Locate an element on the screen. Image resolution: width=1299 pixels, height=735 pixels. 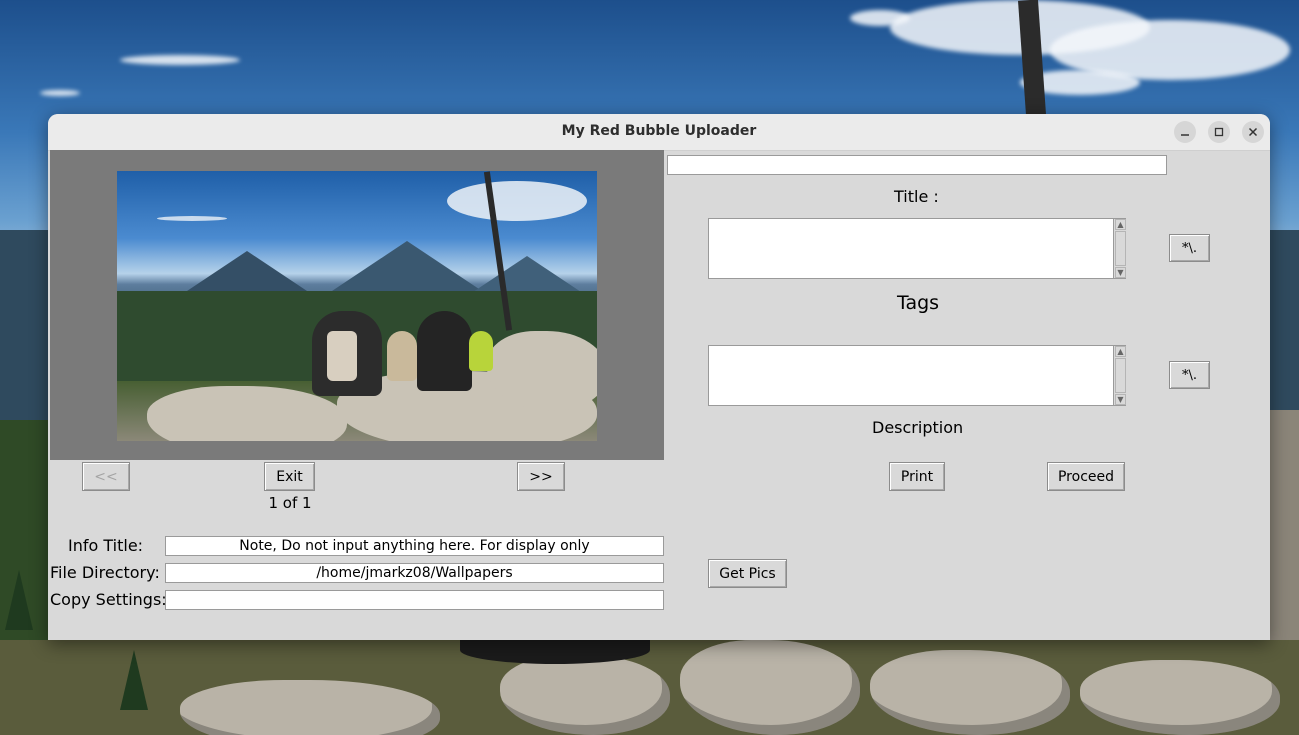
close-icon is located at coordinates (1253, 132).